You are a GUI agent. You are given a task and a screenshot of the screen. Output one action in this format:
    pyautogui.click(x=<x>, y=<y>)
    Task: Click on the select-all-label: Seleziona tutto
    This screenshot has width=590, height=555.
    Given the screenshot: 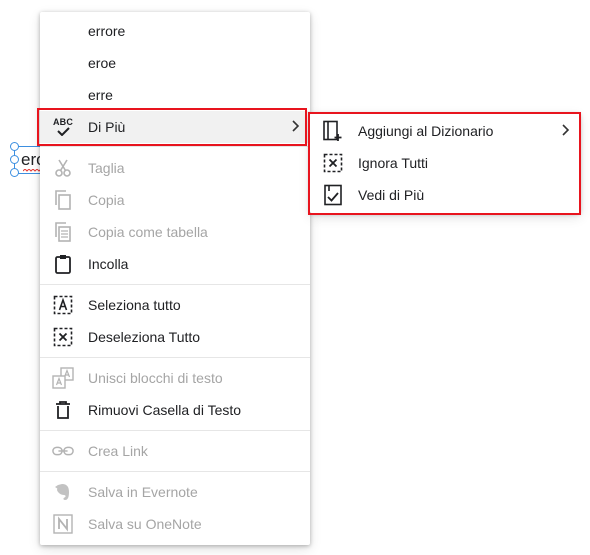 What is the action you would take?
    pyautogui.click(x=134, y=305)
    